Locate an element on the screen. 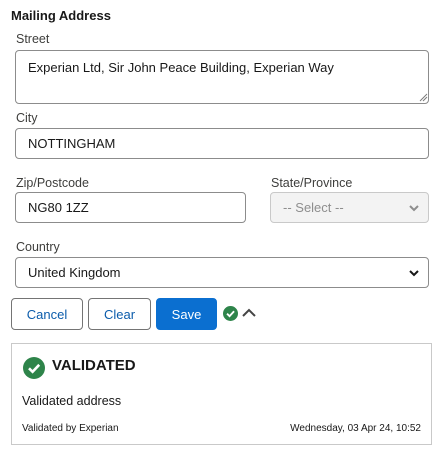 The height and width of the screenshot is (456, 444). save-button: Save is located at coordinates (186, 314).